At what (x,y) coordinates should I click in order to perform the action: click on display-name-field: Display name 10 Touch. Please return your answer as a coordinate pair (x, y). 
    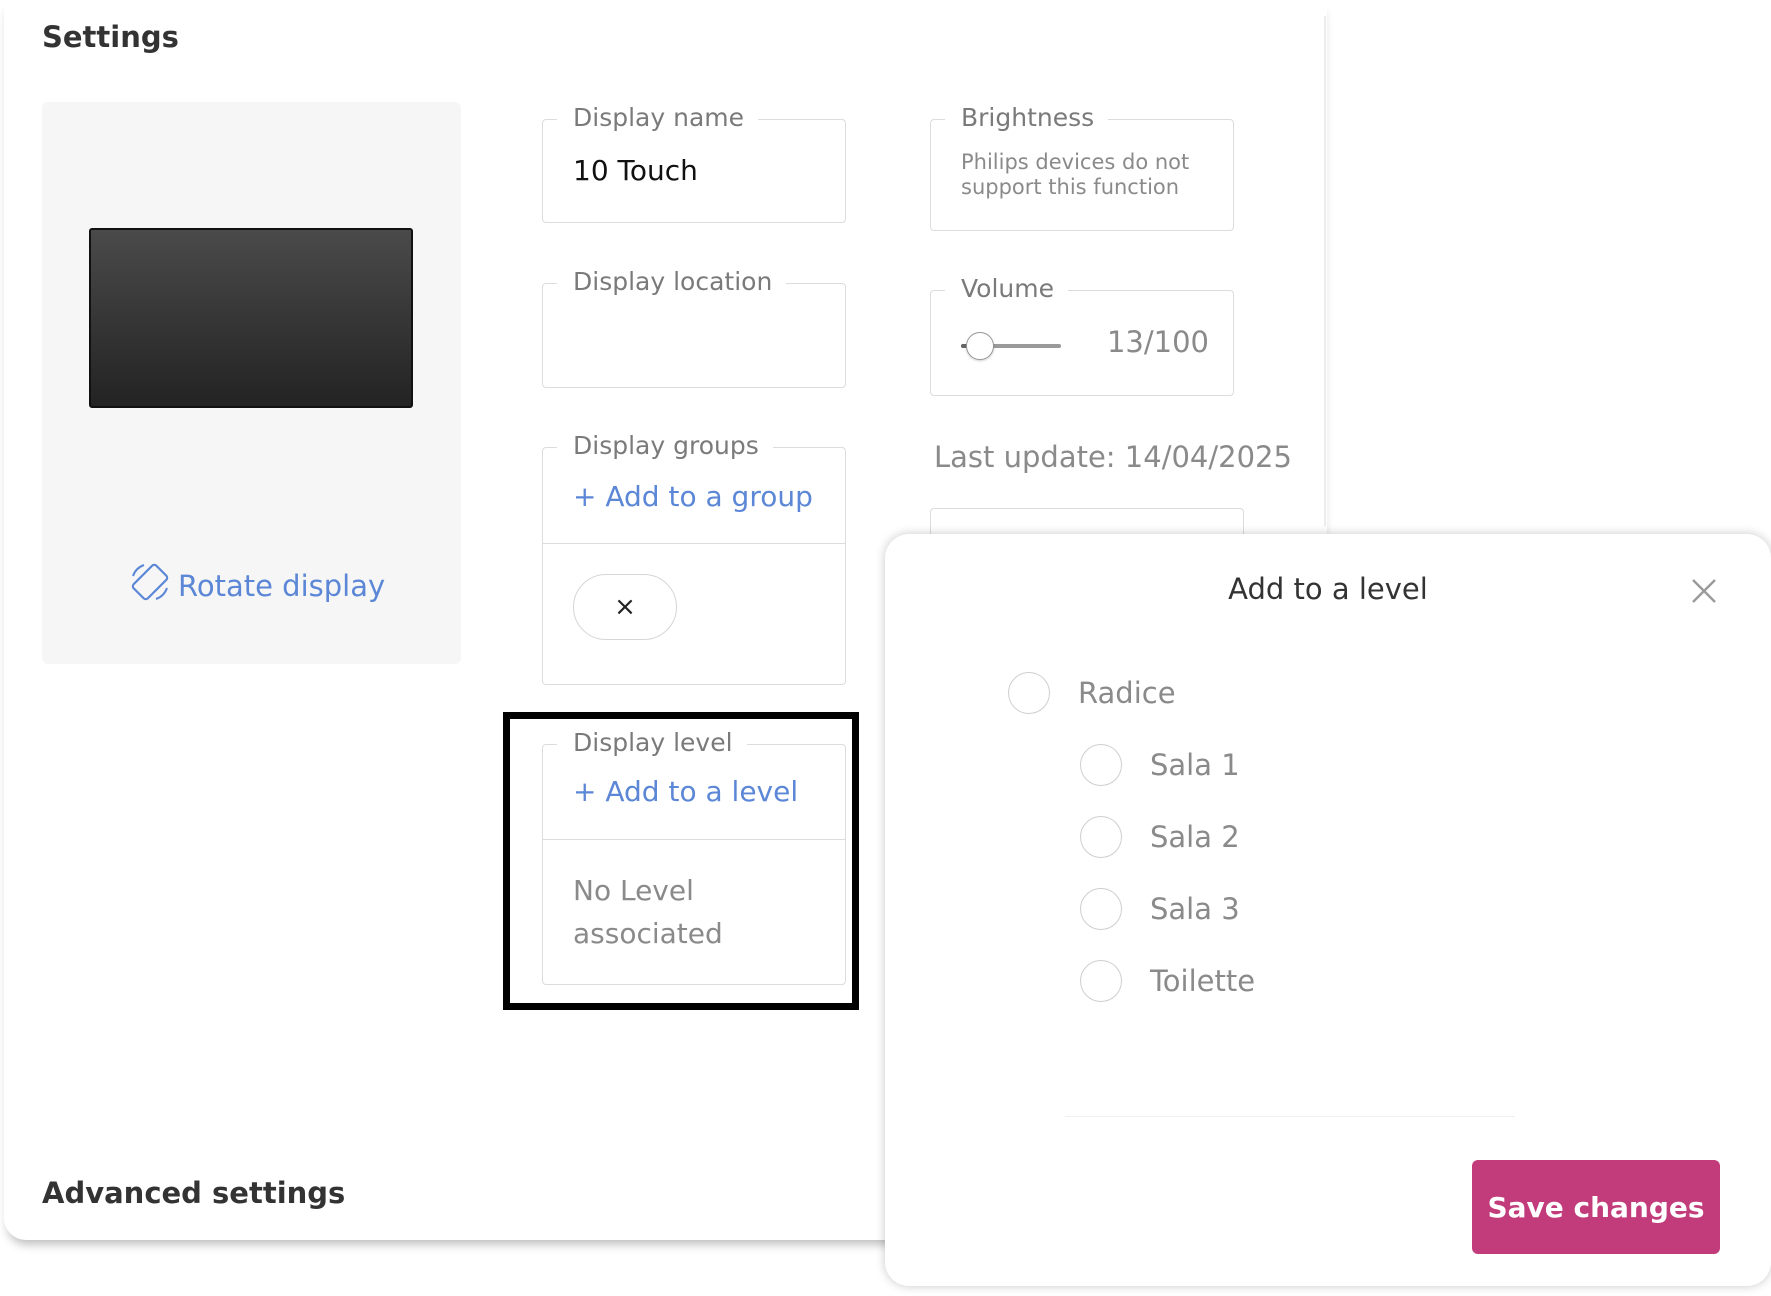
    Looking at the image, I should click on (694, 163).